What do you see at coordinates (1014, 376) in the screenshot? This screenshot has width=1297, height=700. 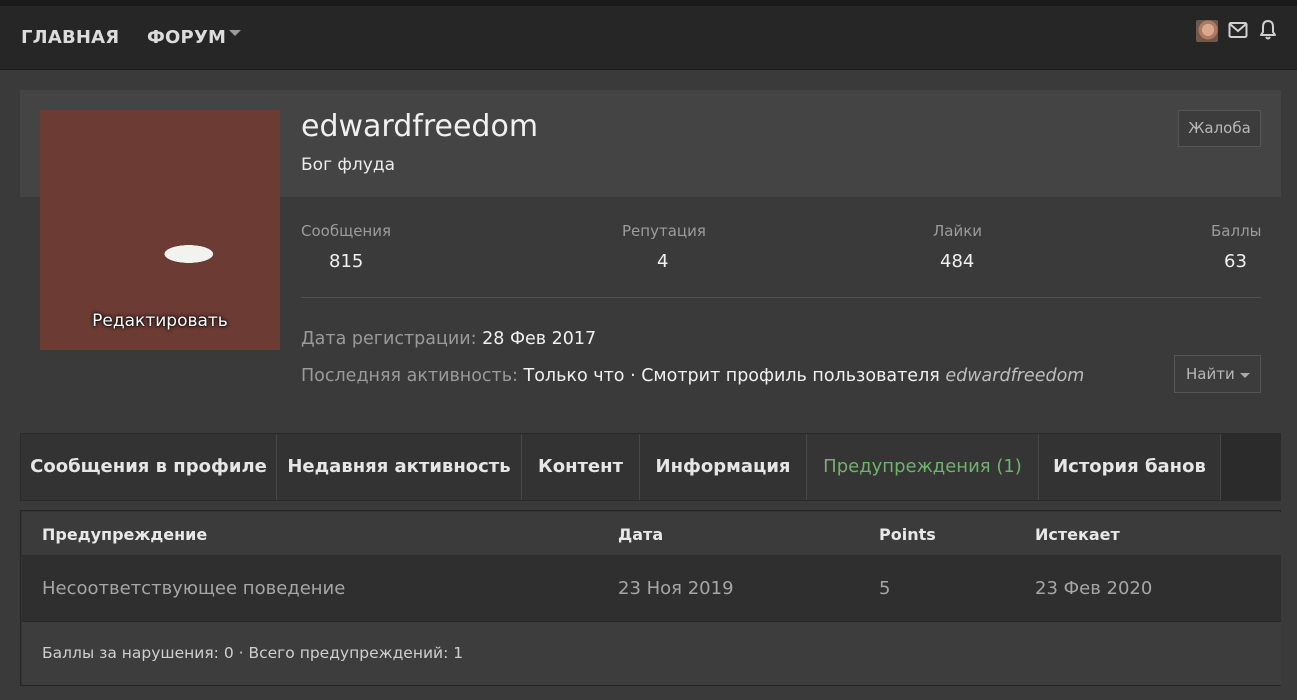 I see `last-activity-target-link: edwardfreedom` at bounding box center [1014, 376].